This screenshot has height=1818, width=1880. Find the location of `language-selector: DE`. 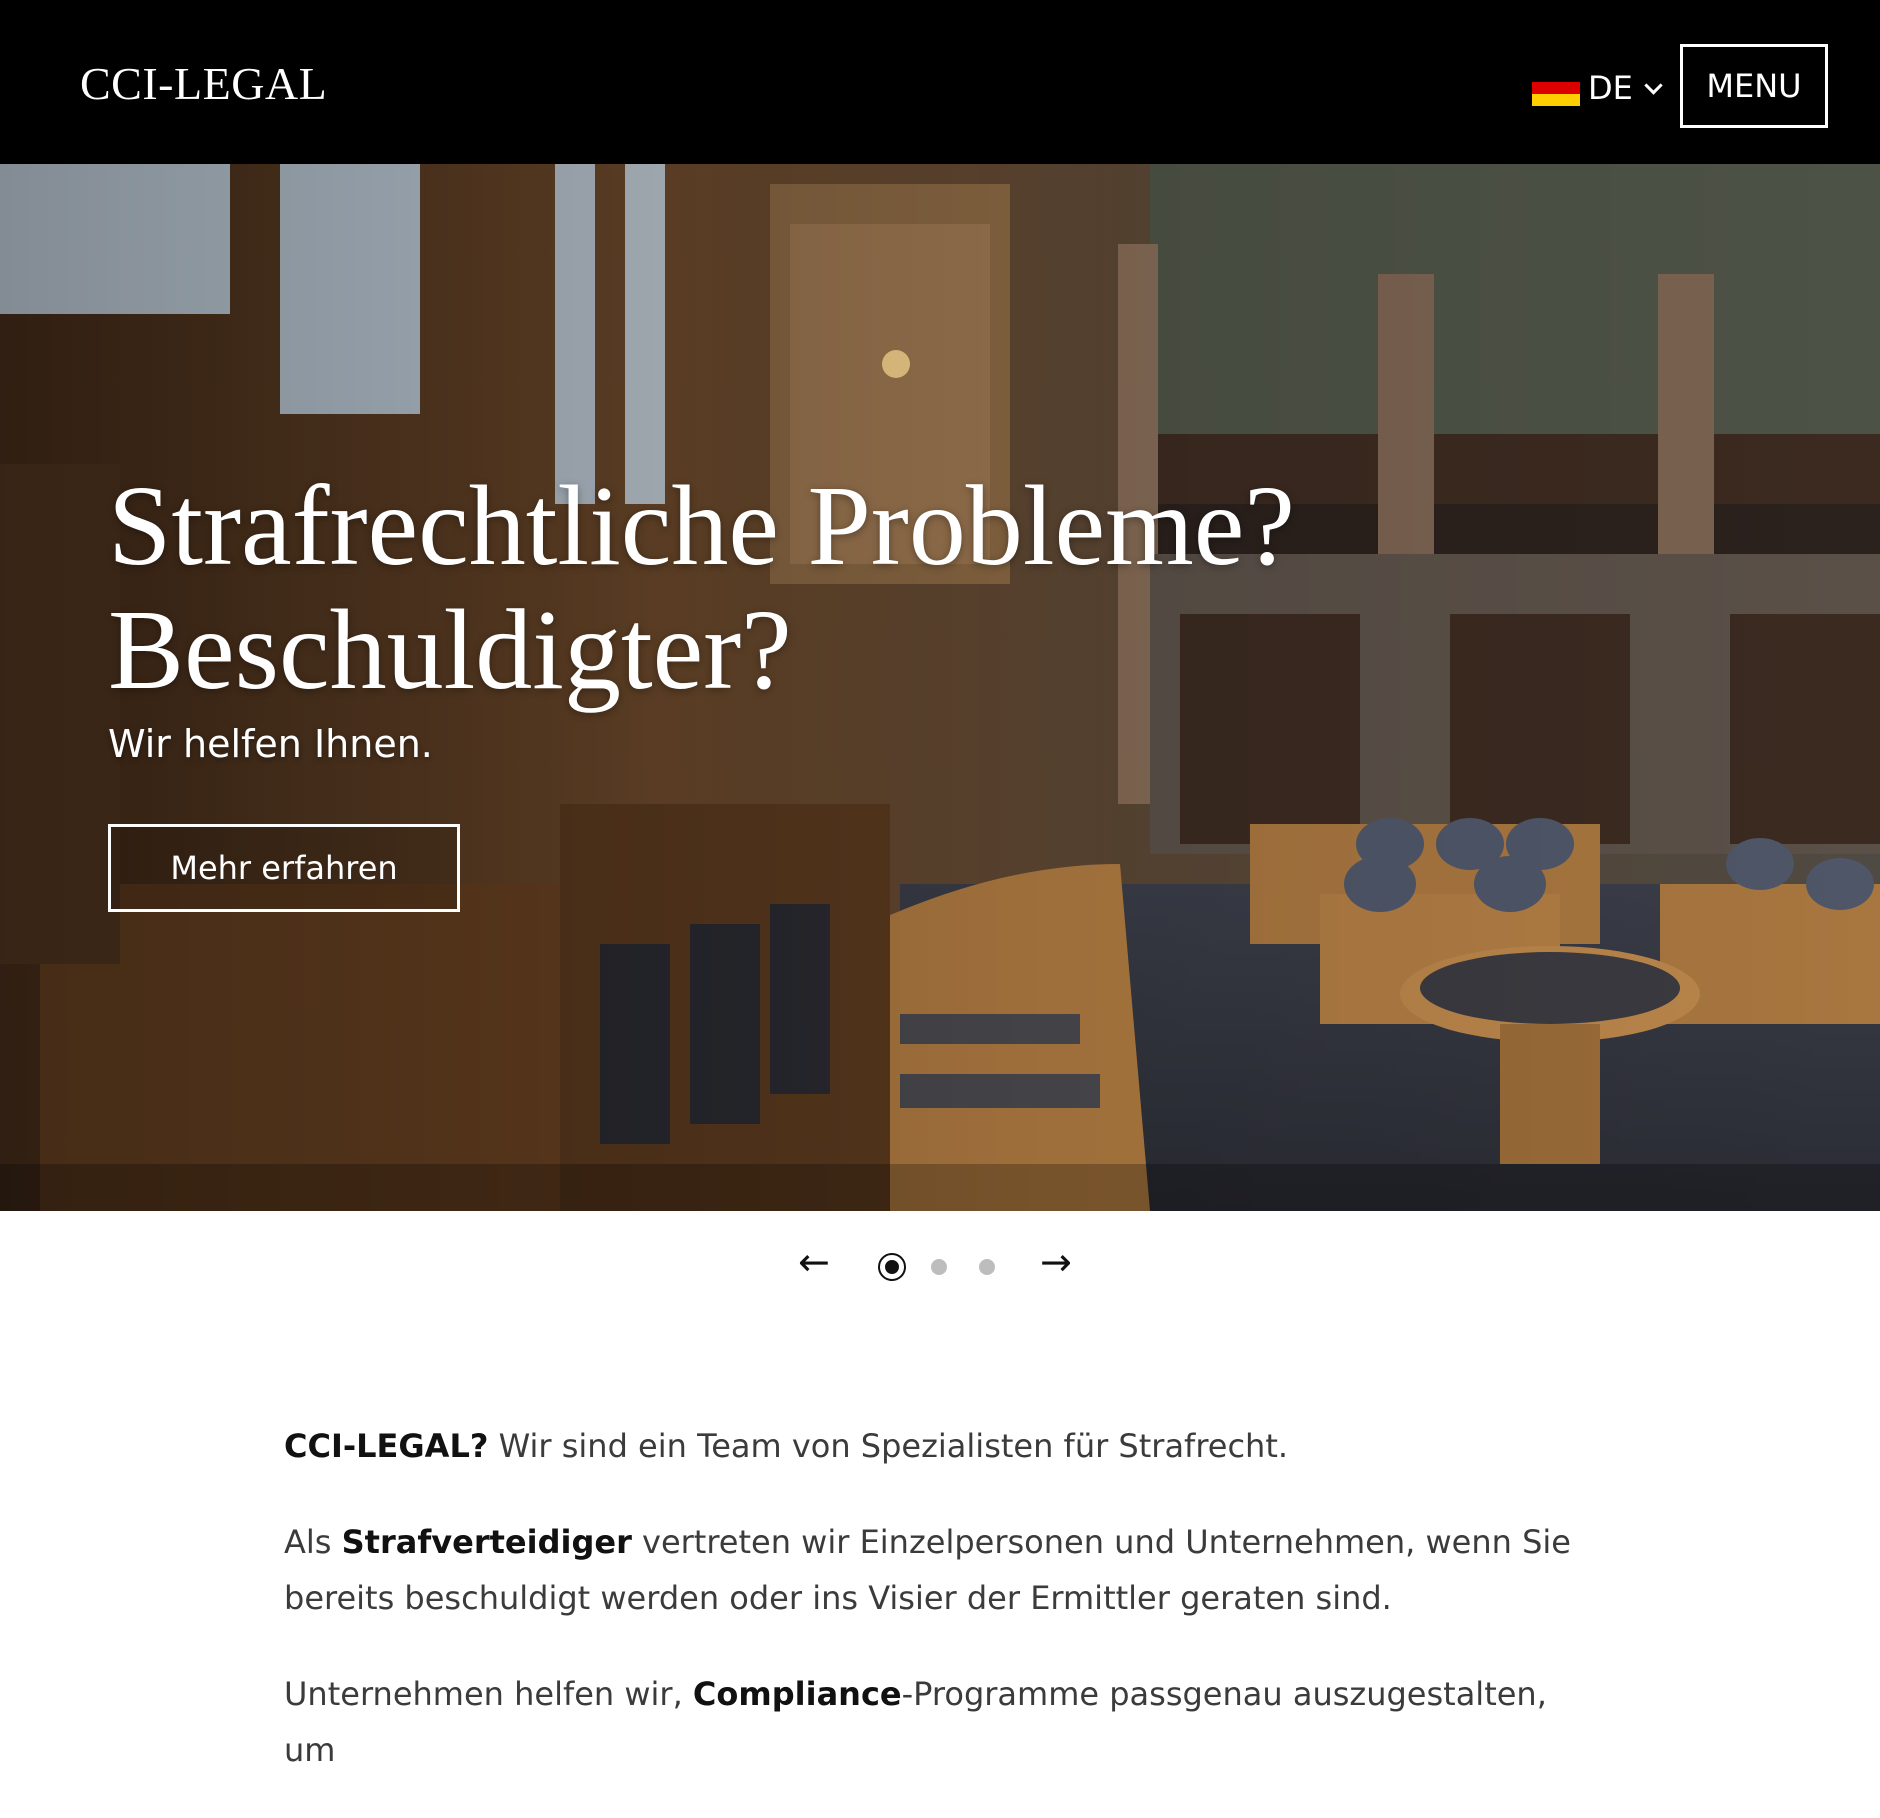

language-selector: DE is located at coordinates (1597, 88).